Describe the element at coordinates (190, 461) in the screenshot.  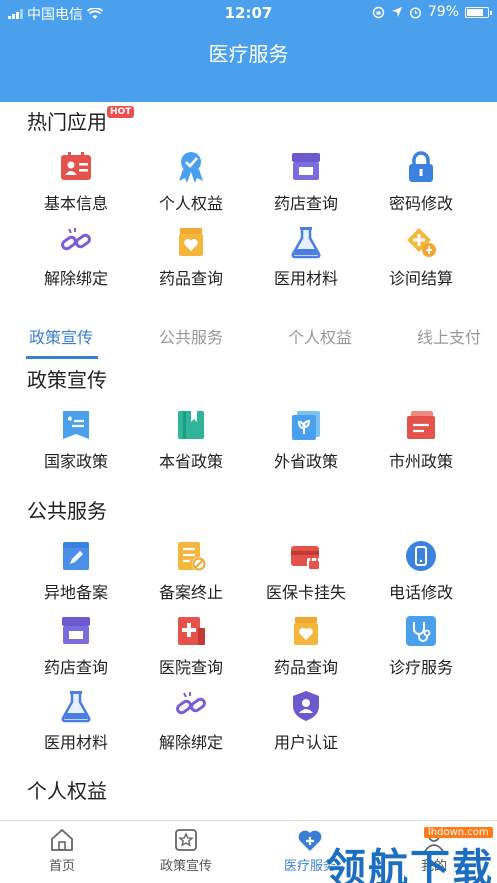
I see `policy-label: 本省政策` at that location.